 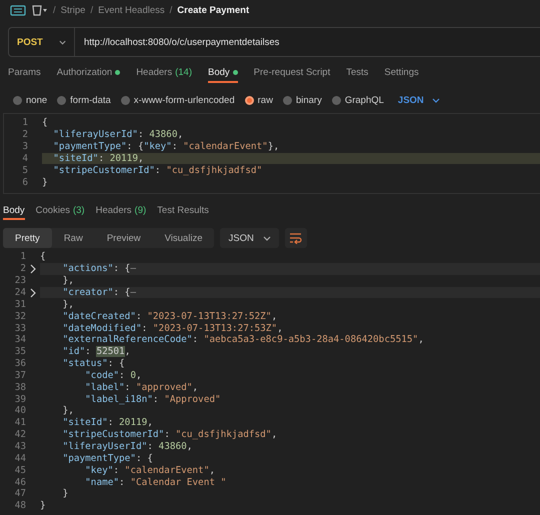 I want to click on line-number: 37, so click(x=20, y=375).